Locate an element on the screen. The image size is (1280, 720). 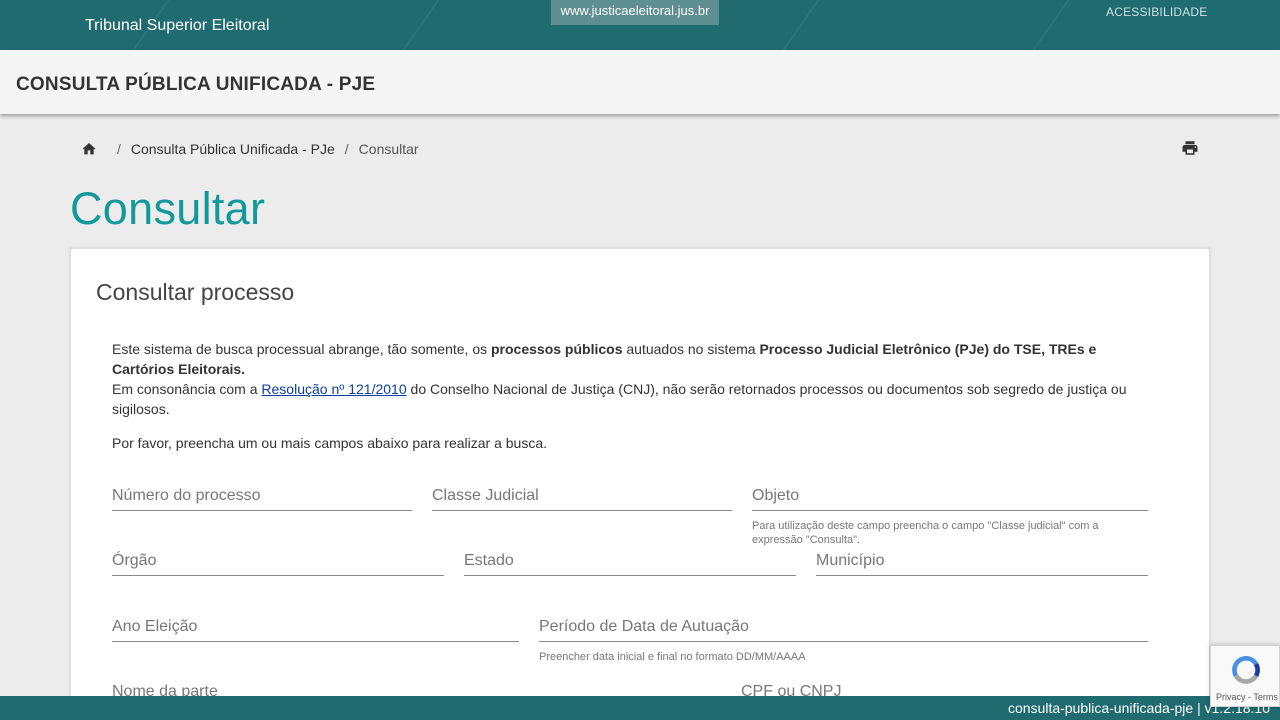
accessibility-link: ACESSIBILIDADE is located at coordinates (1157, 12).